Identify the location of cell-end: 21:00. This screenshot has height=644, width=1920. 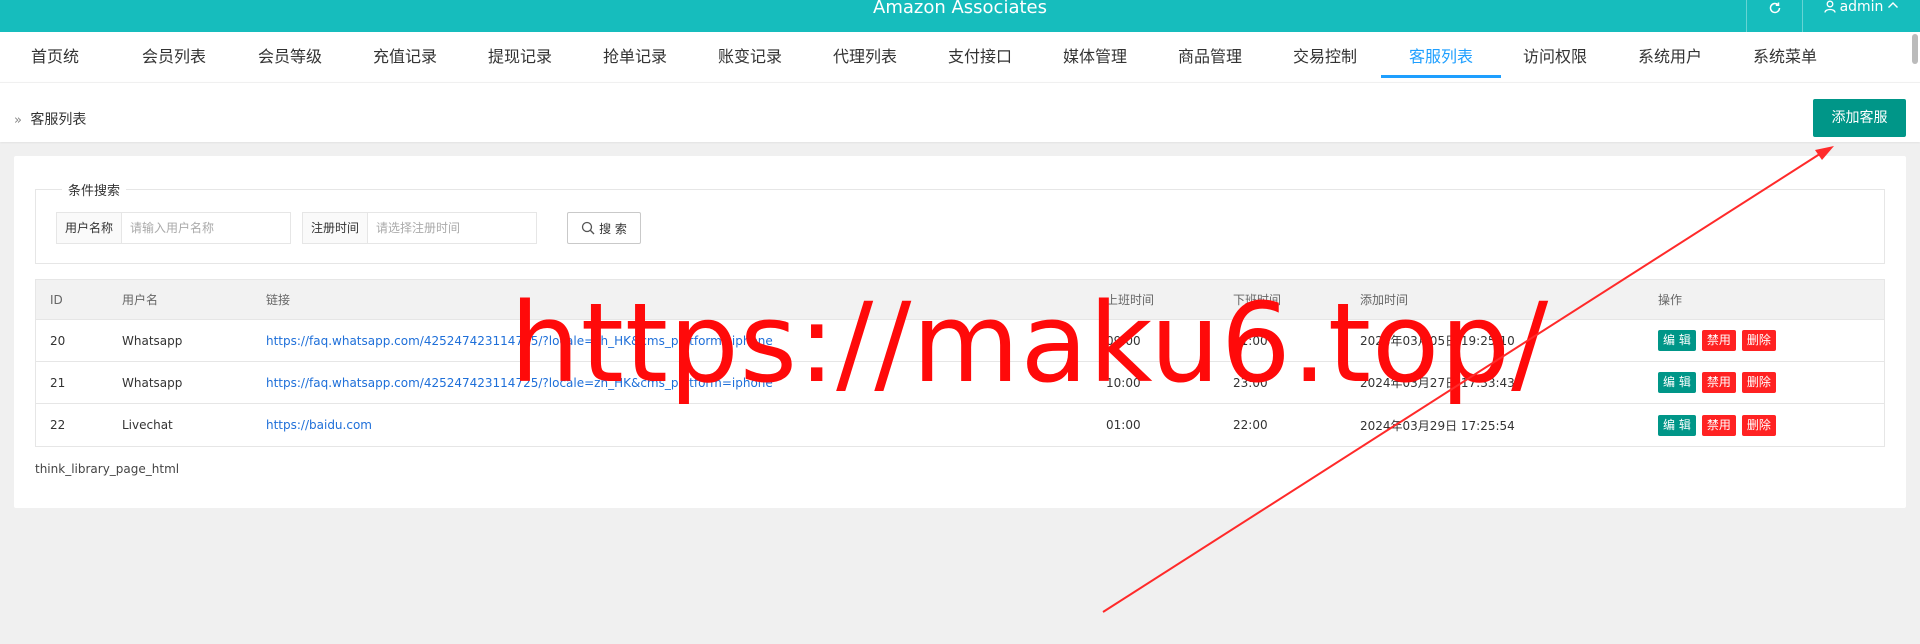
(1250, 340).